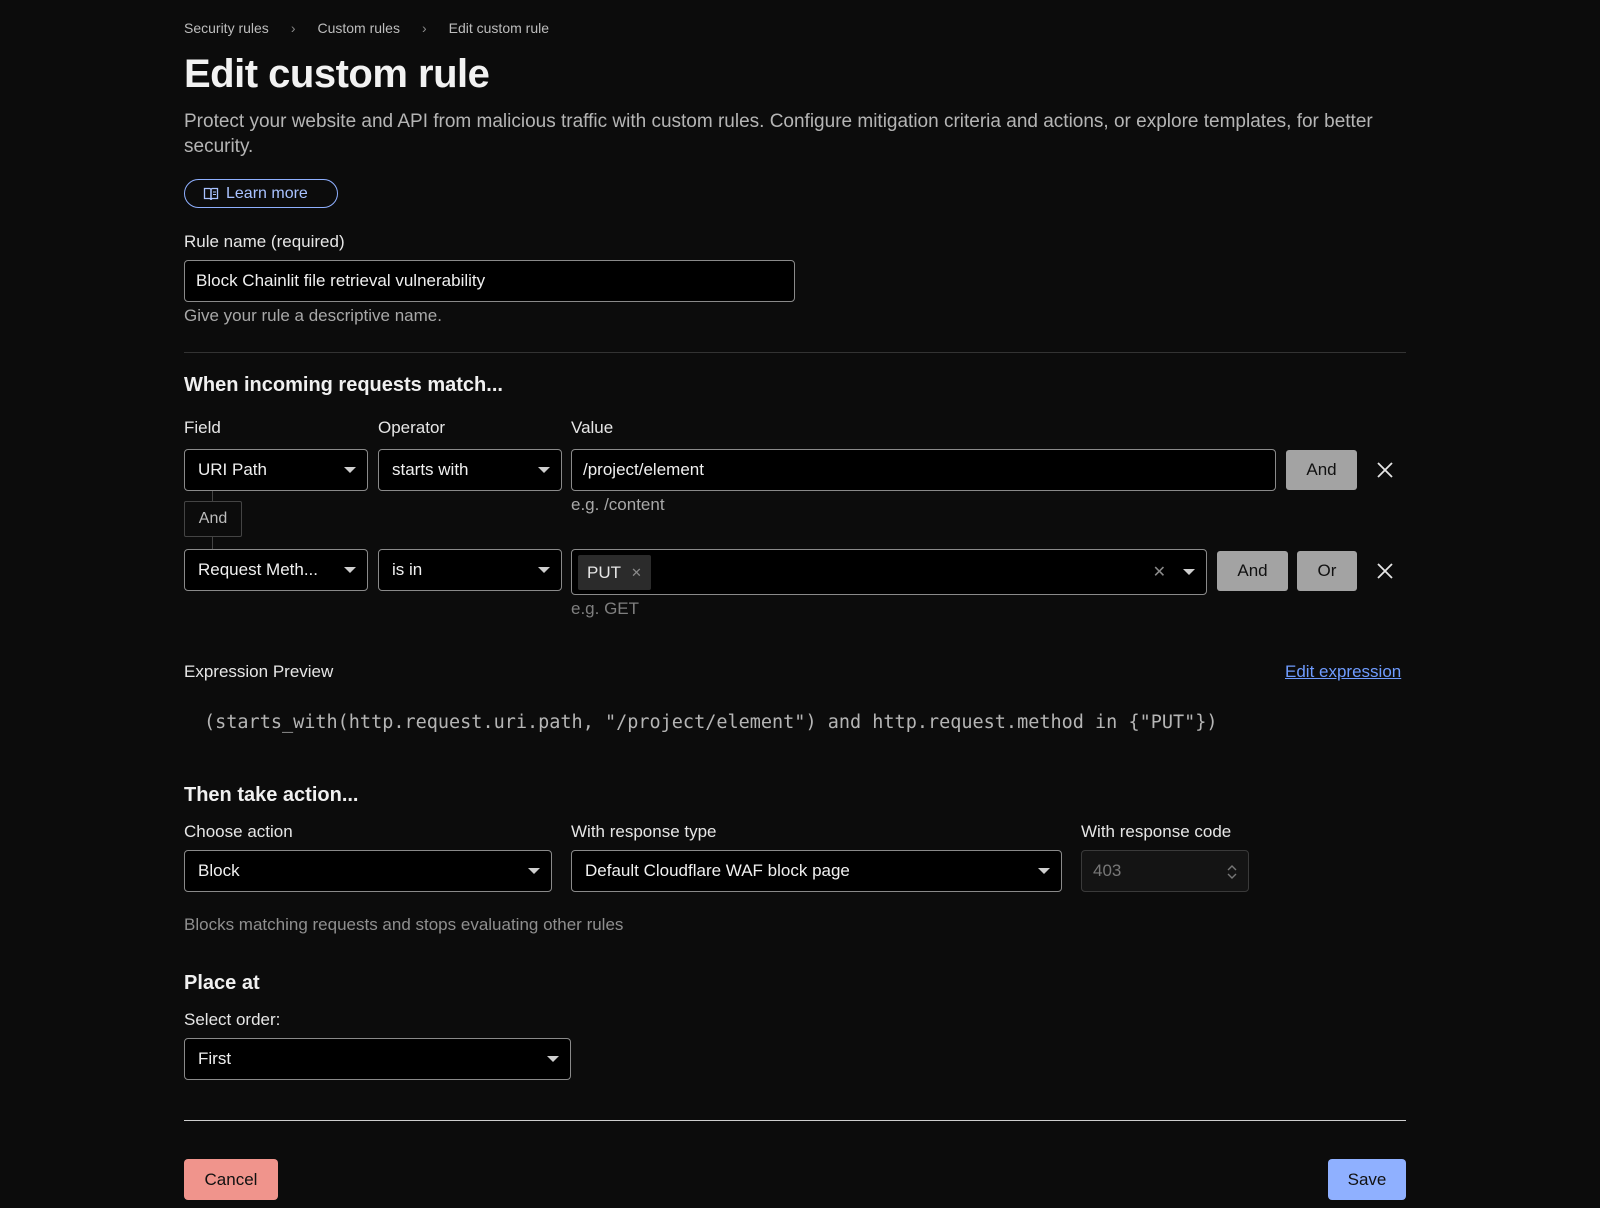 Image resolution: width=1600 pixels, height=1208 pixels. Describe the element at coordinates (368, 871) in the screenshot. I see `choose-action-select: Block` at that location.